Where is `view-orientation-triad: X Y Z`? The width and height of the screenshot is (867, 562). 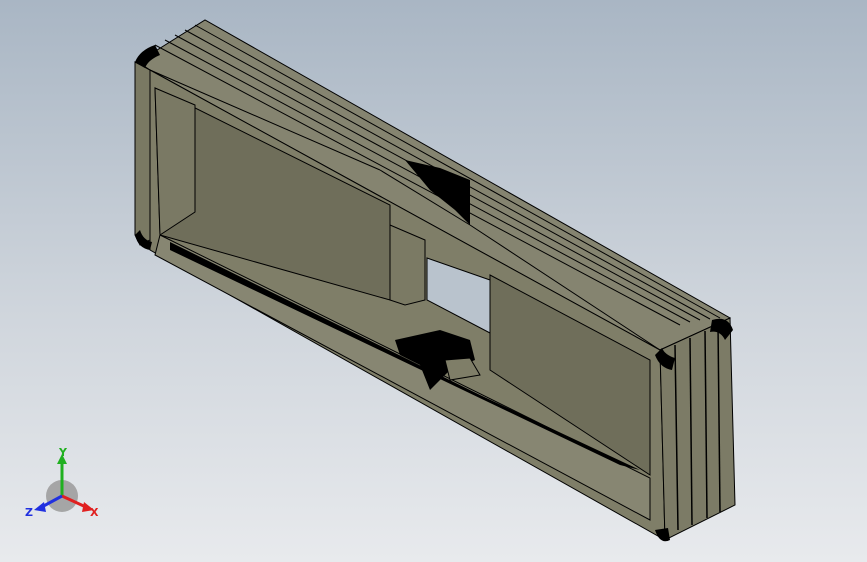
view-orientation-triad: X Y Z is located at coordinates (62, 482).